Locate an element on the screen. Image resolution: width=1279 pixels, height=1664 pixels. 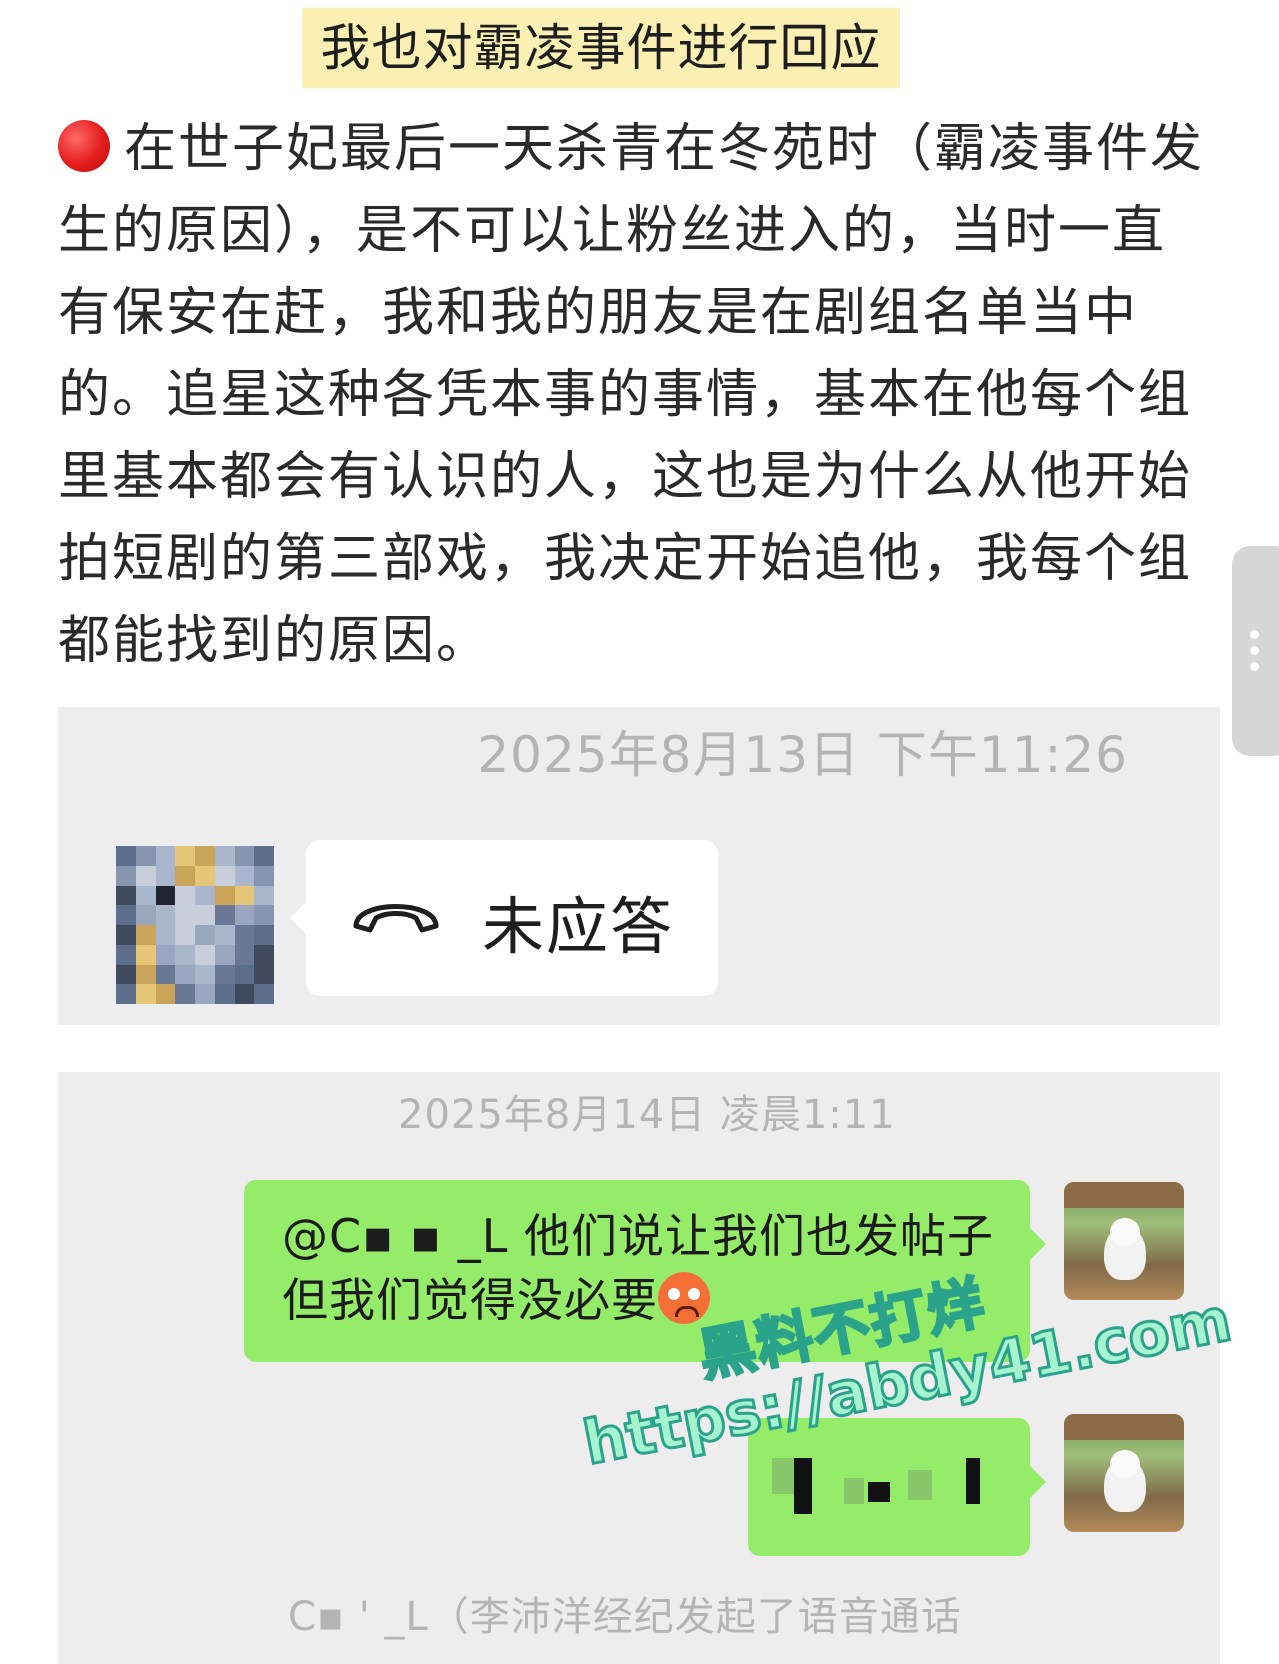
chat-timestamp: 2025年8月14日 凌晨1:11 is located at coordinates (647, 1115).